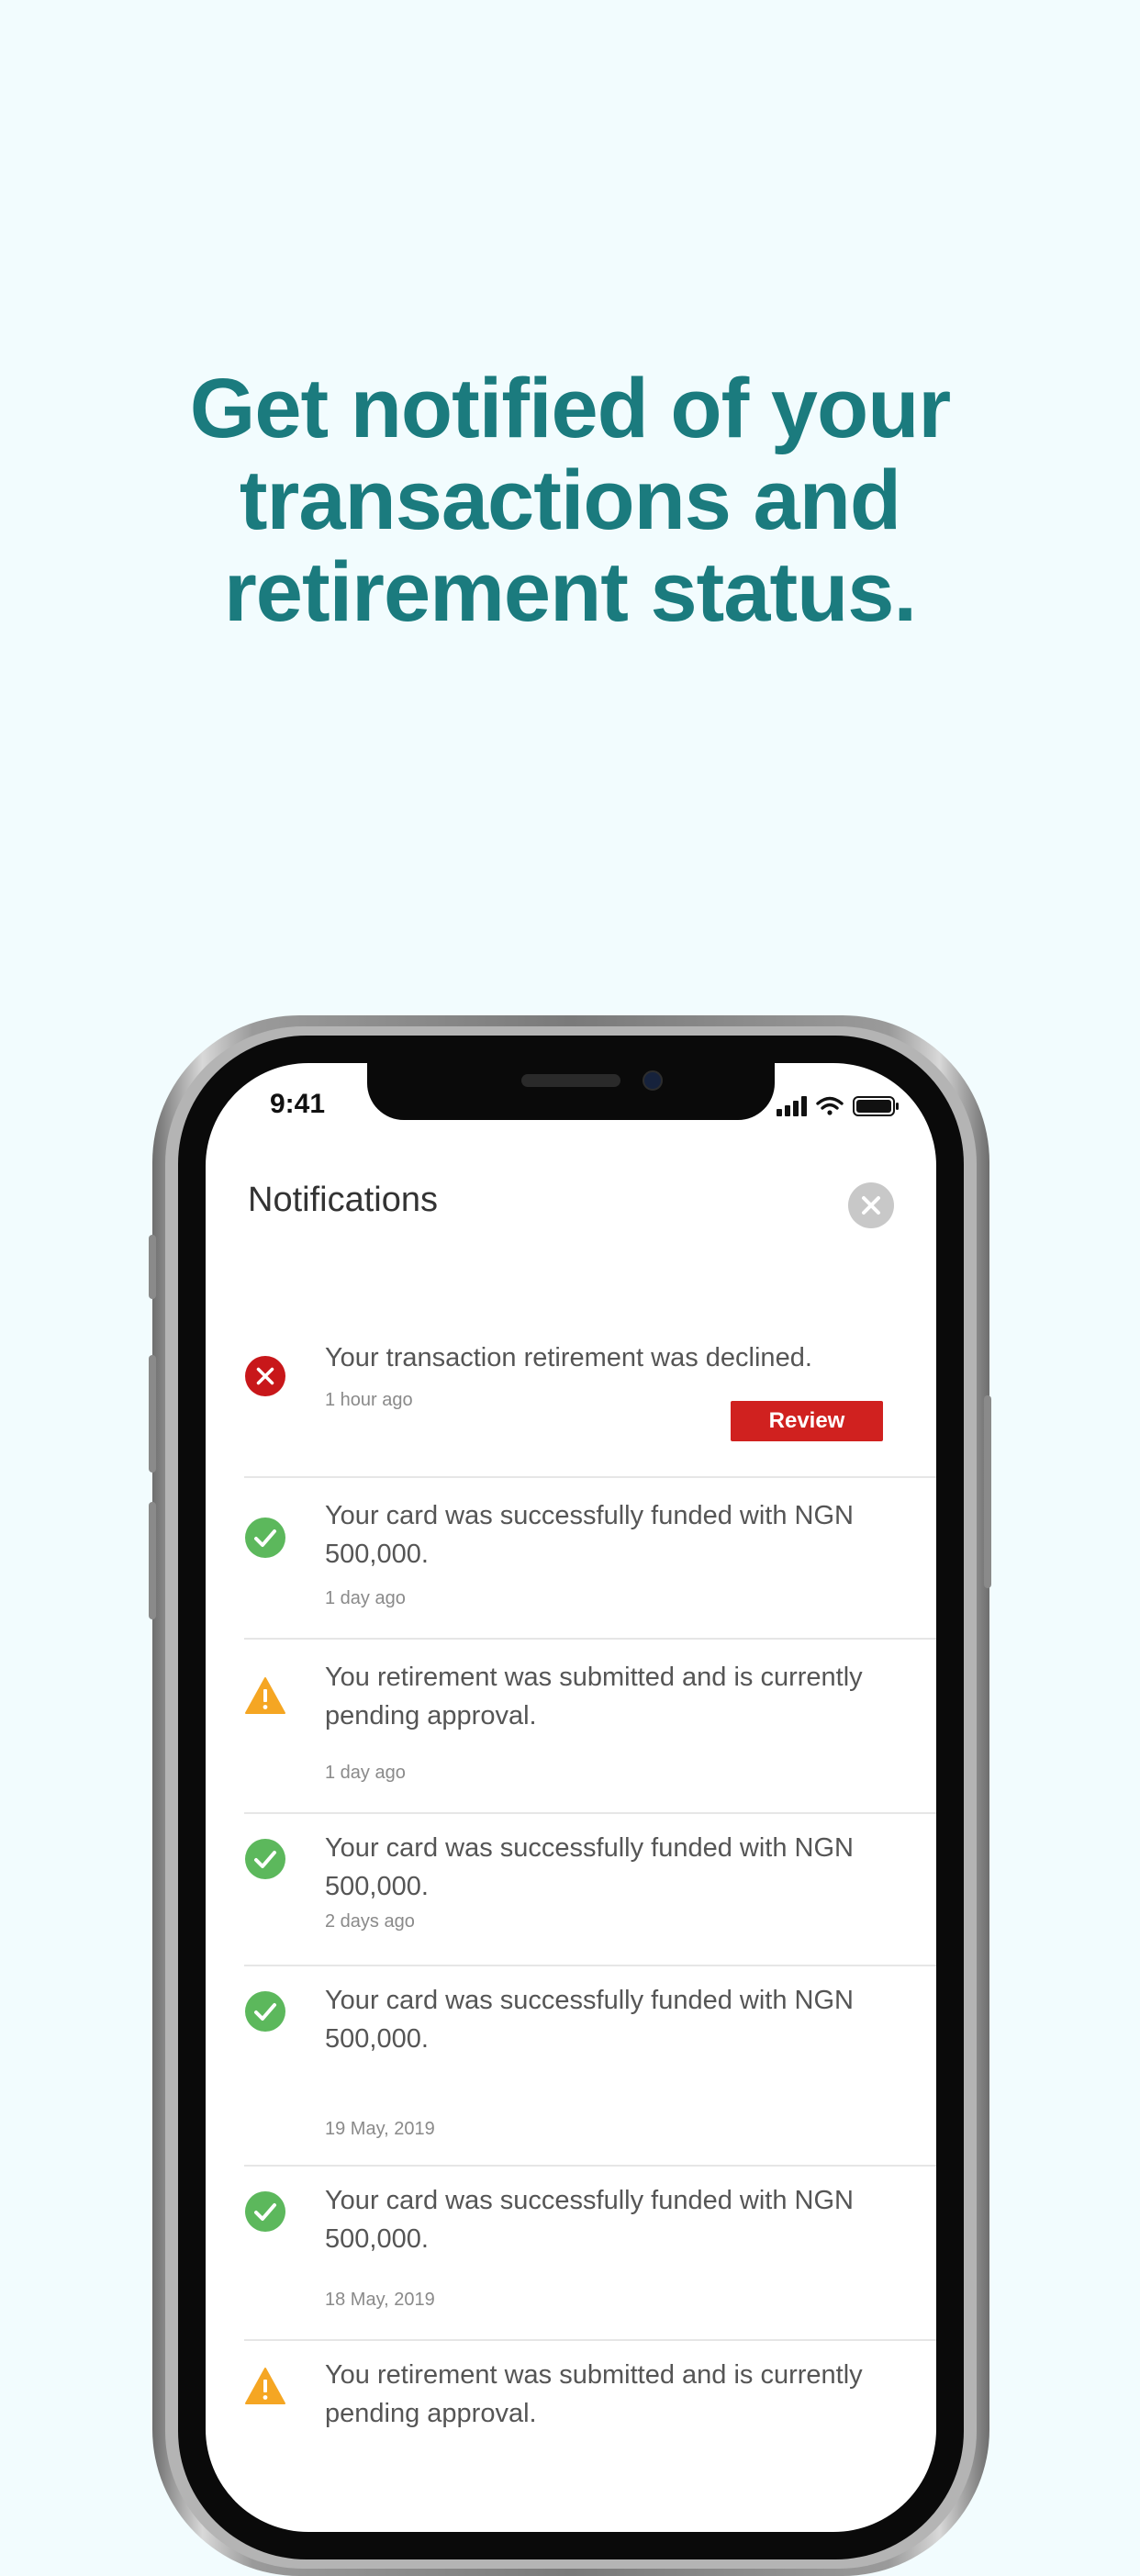  I want to click on front-camera, so click(653, 1080).